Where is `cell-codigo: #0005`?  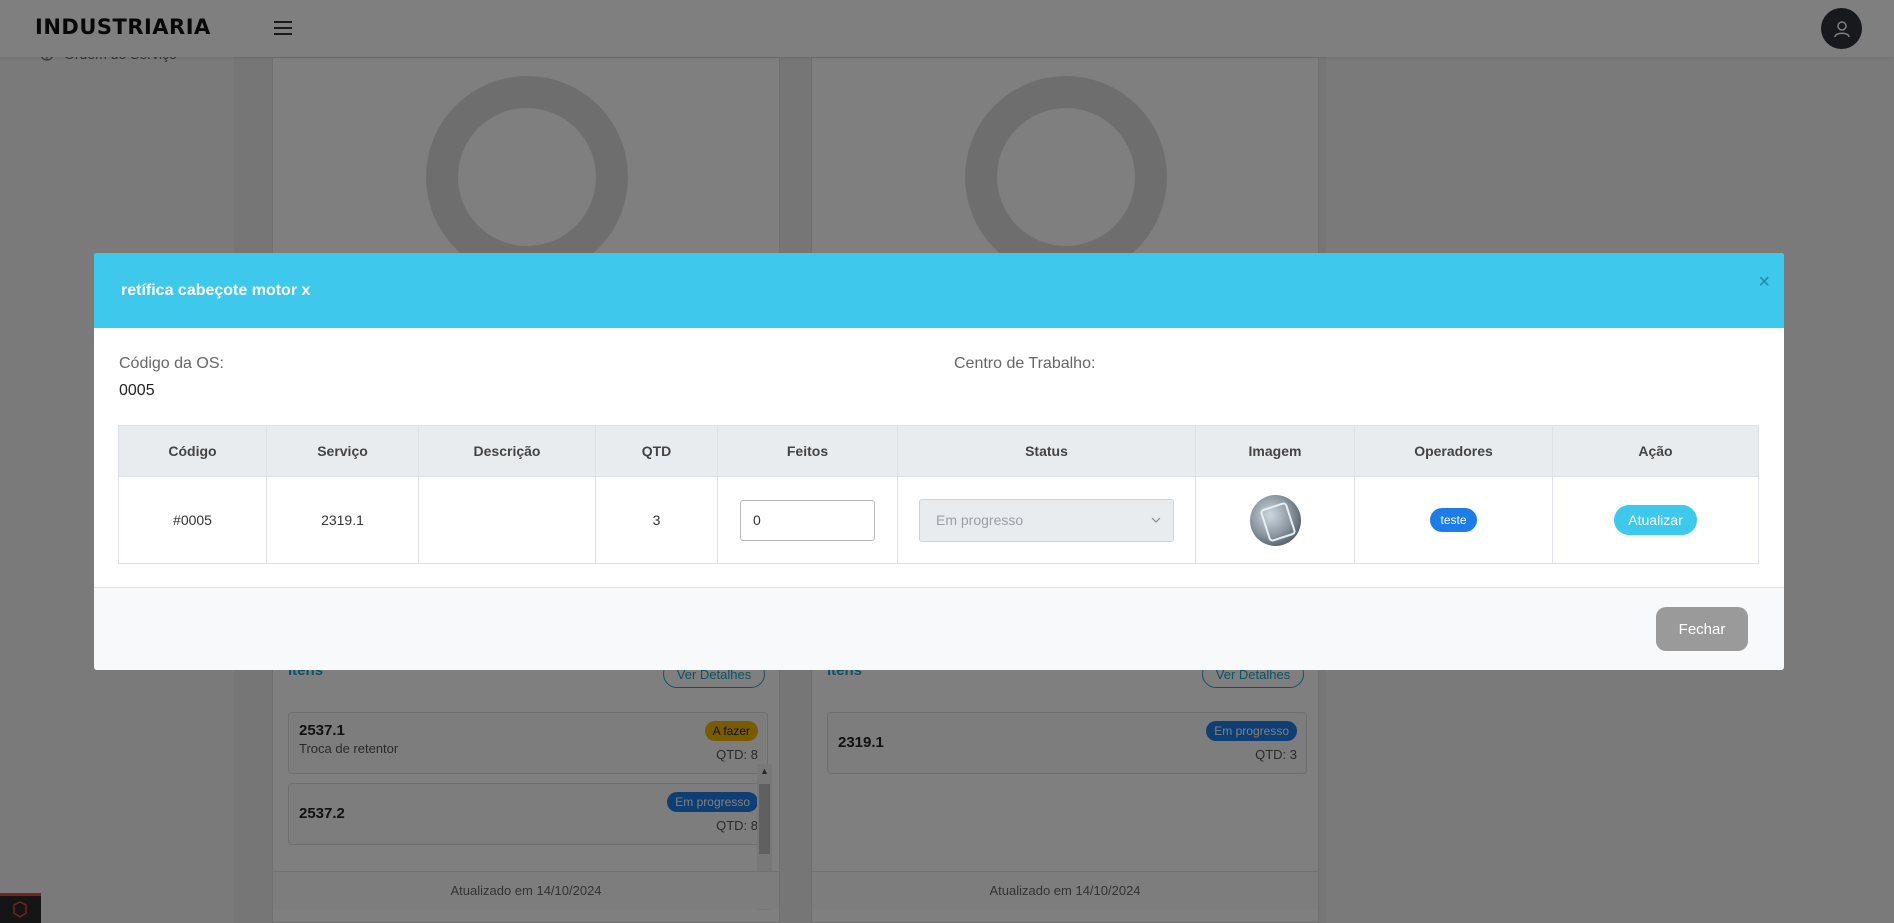
cell-codigo: #0005 is located at coordinates (192, 520).